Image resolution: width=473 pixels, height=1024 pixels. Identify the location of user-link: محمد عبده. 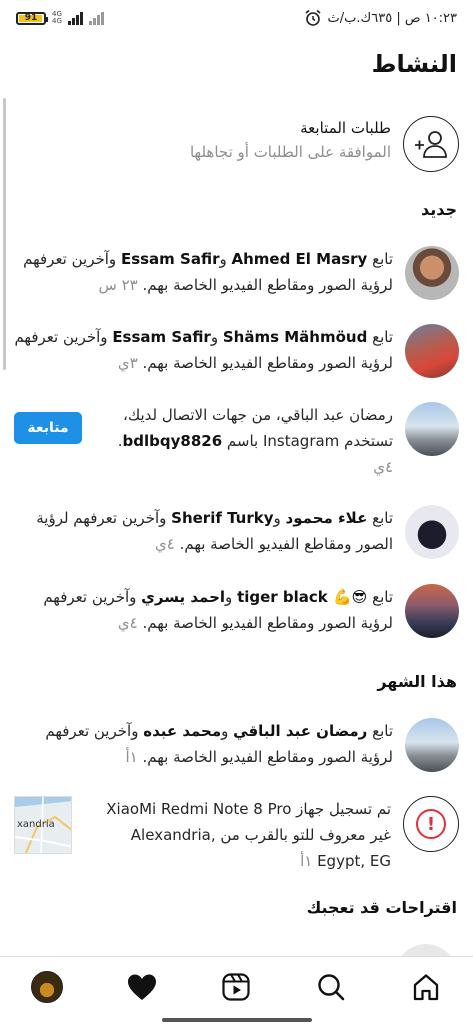
(182, 731).